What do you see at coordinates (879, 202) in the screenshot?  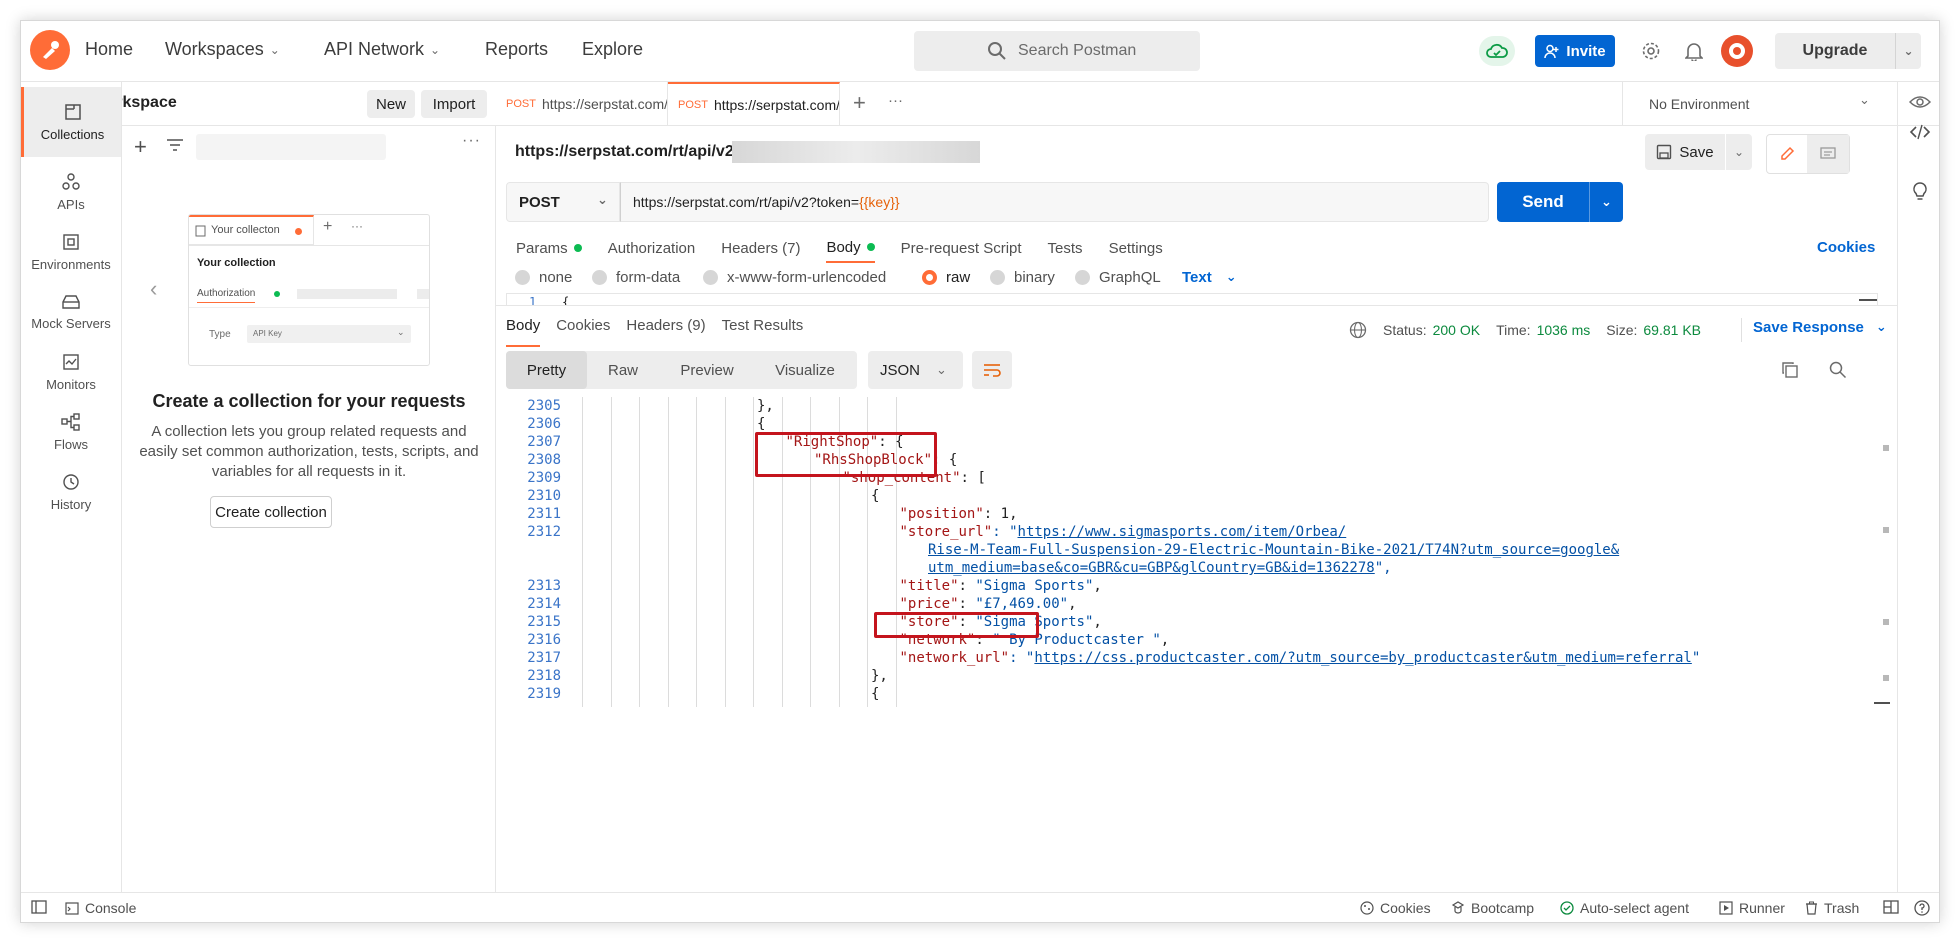 I see `url-variable: {{key}}` at bounding box center [879, 202].